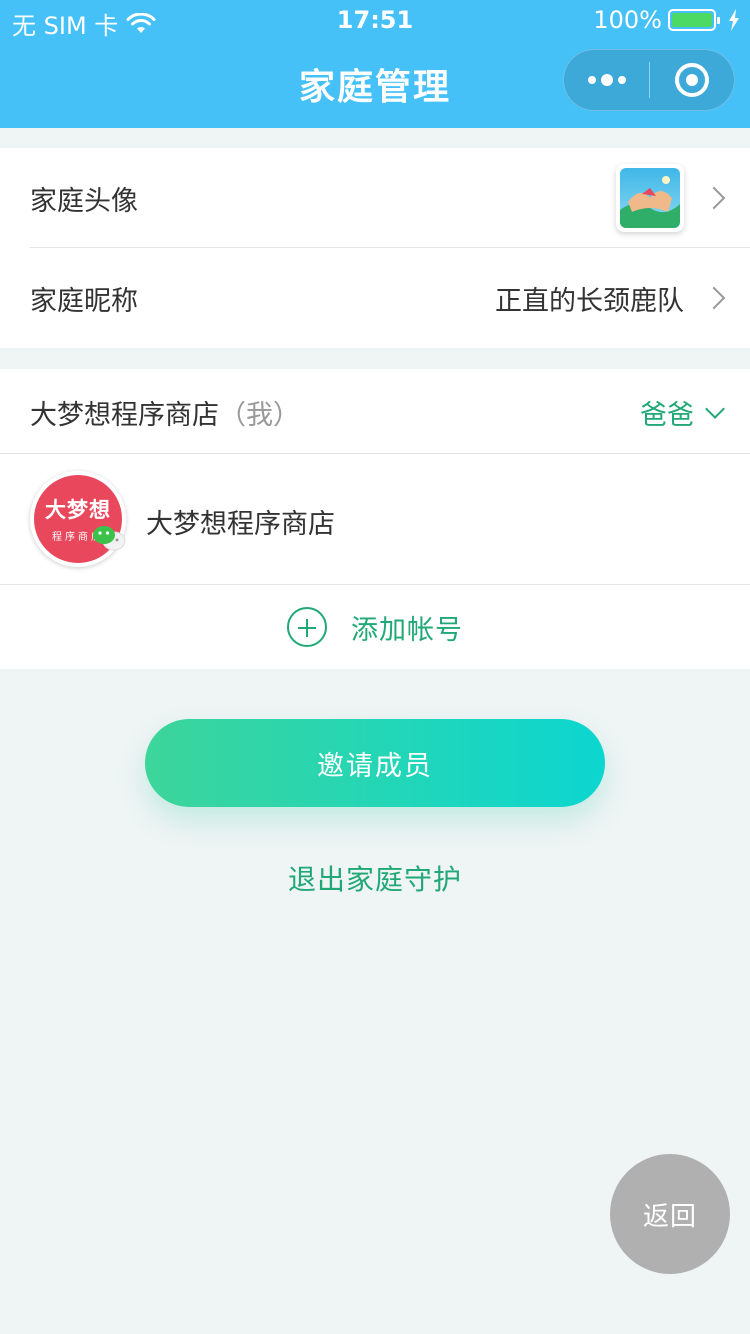 This screenshot has height=1334, width=750. Describe the element at coordinates (670, 1214) in the screenshot. I see `back-button: 返回` at that location.